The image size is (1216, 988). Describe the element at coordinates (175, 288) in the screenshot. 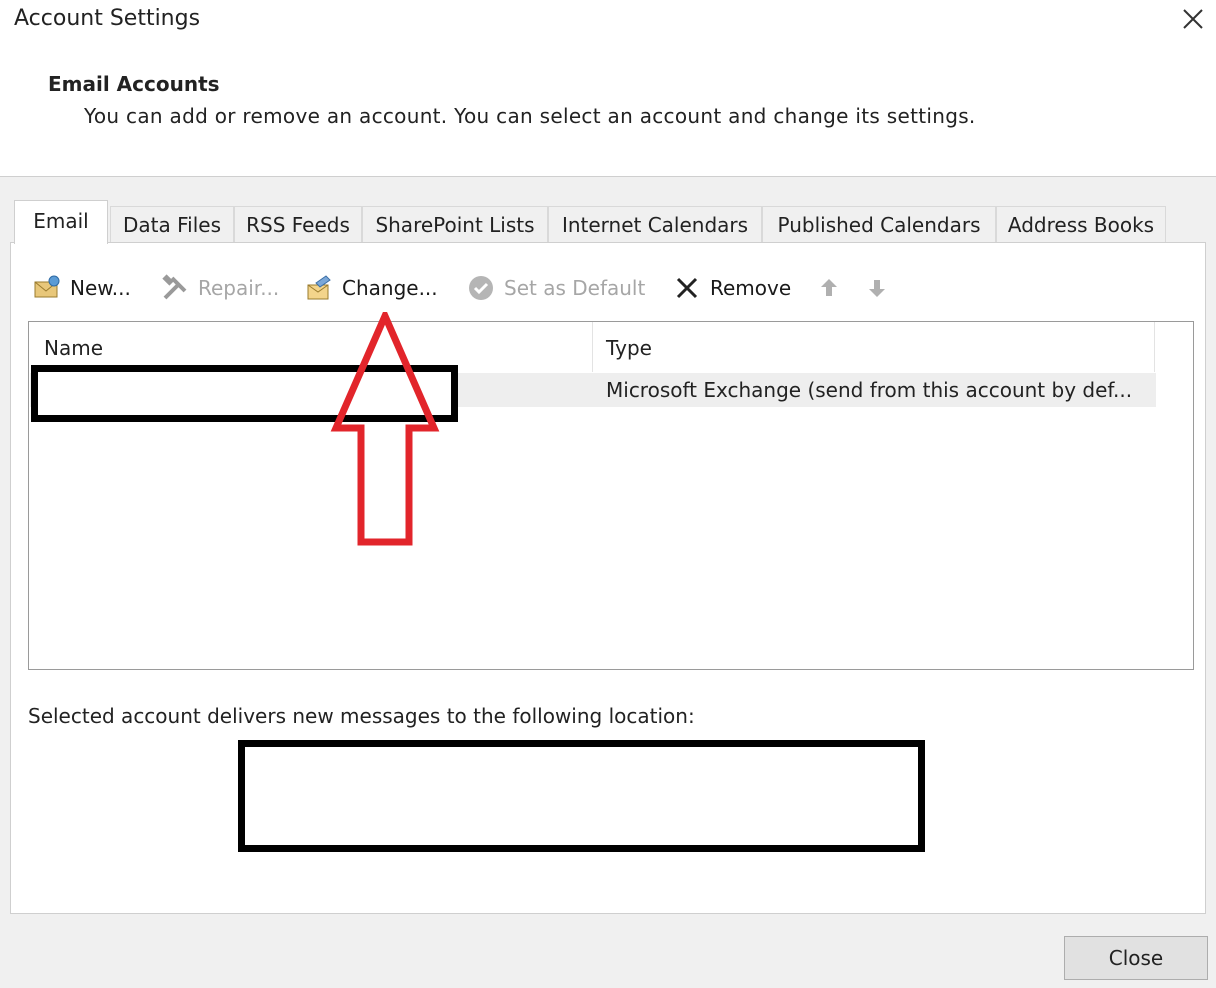

I see `repair-icon` at that location.